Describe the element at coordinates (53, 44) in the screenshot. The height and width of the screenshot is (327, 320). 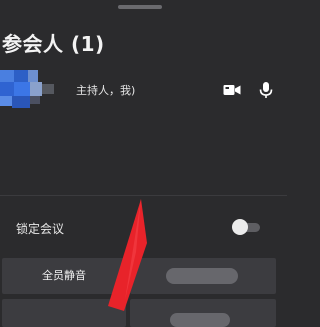
I see `panel-title: 参会人 (1)` at that location.